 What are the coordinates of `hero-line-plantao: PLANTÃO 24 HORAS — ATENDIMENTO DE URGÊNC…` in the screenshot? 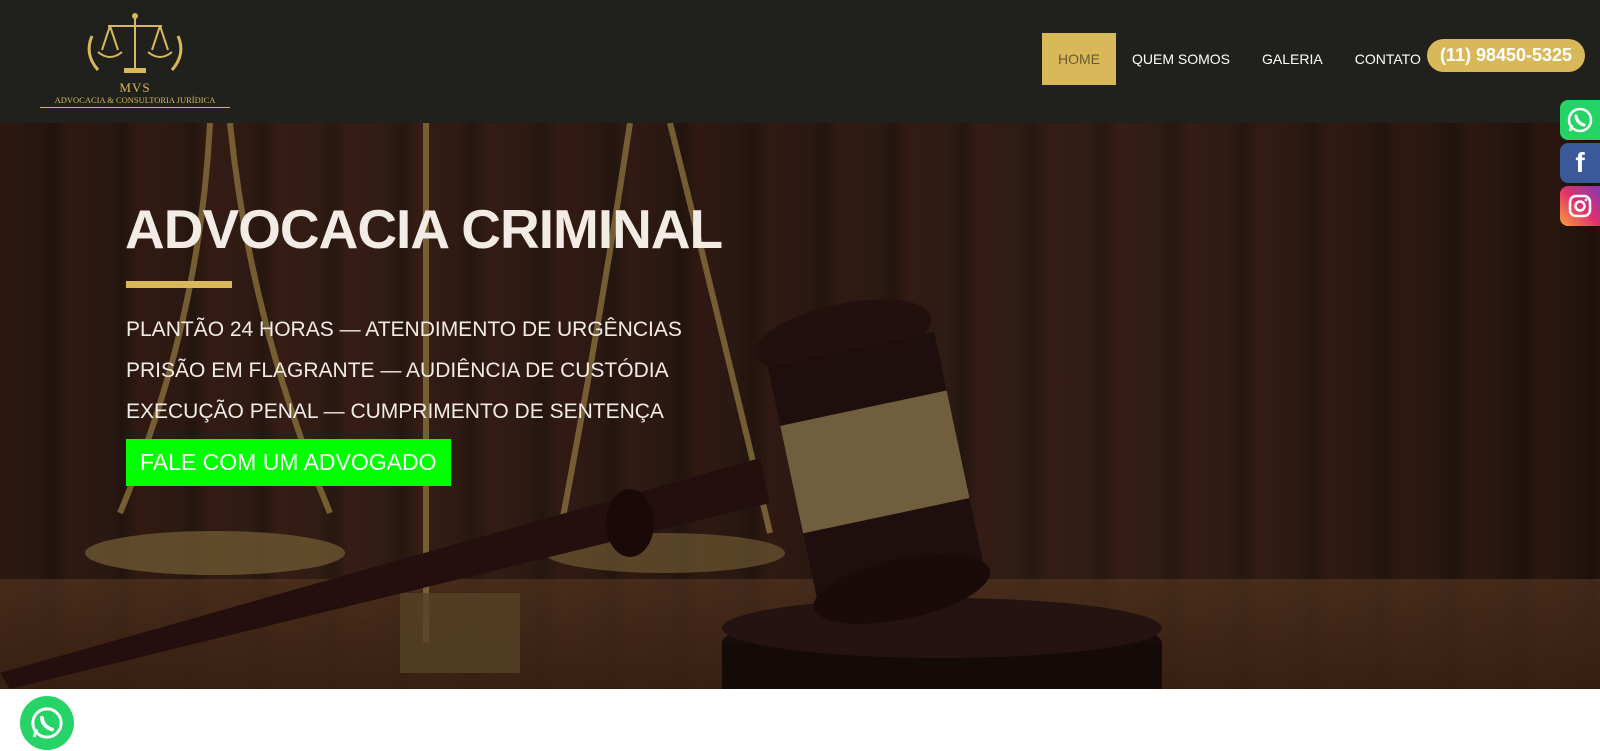 It's located at (404, 329).